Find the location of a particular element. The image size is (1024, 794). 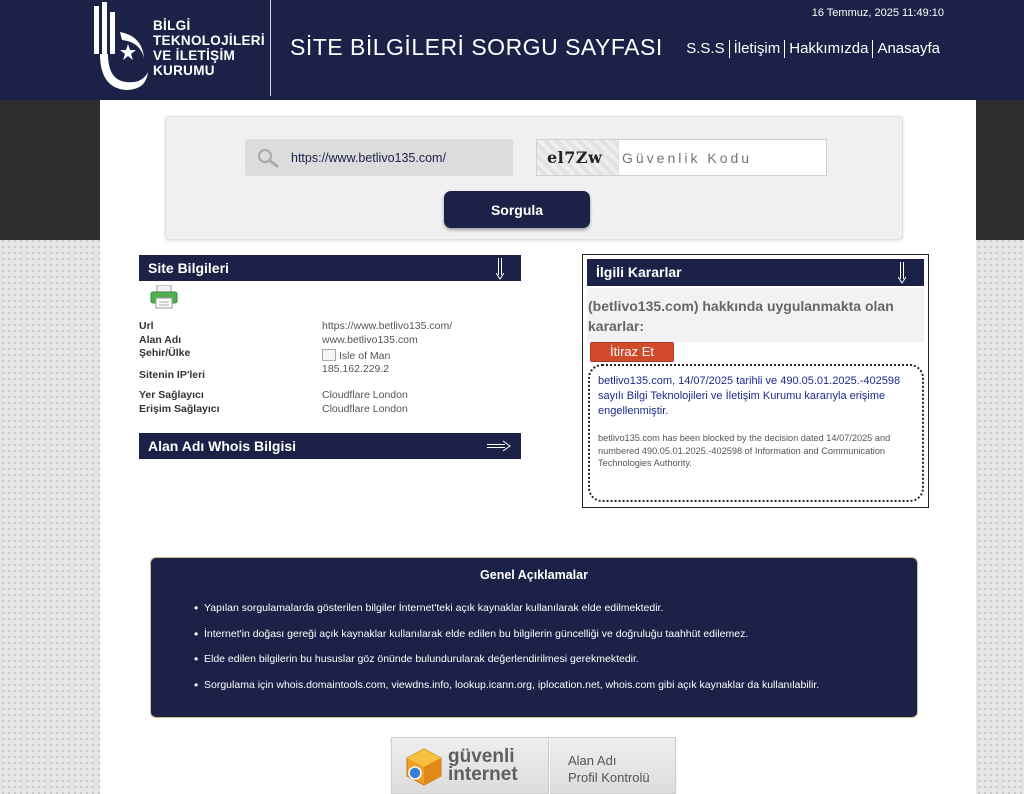

page-title: SİTE BİLGİLERİ SORGU SAYFASI is located at coordinates (476, 47).